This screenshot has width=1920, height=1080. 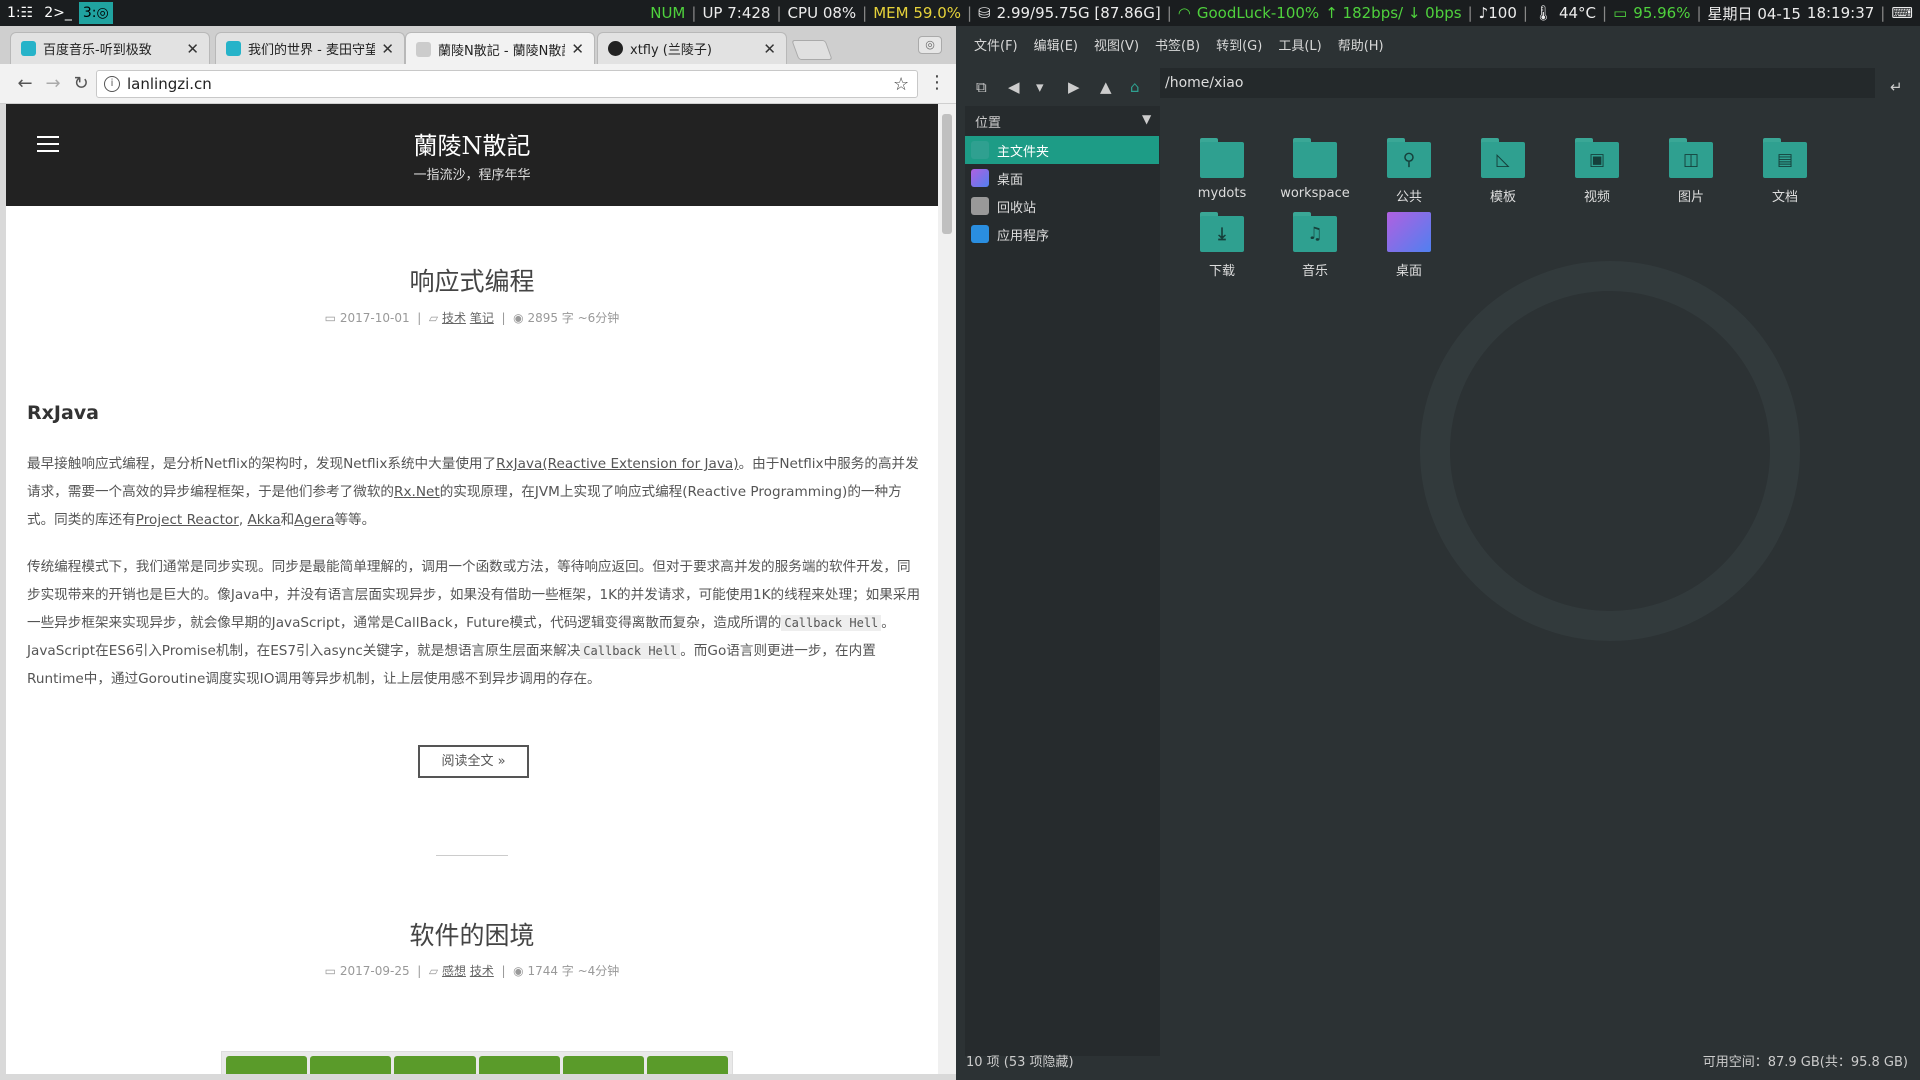 I want to click on workspace-1: 1:☷, so click(x=20, y=13).